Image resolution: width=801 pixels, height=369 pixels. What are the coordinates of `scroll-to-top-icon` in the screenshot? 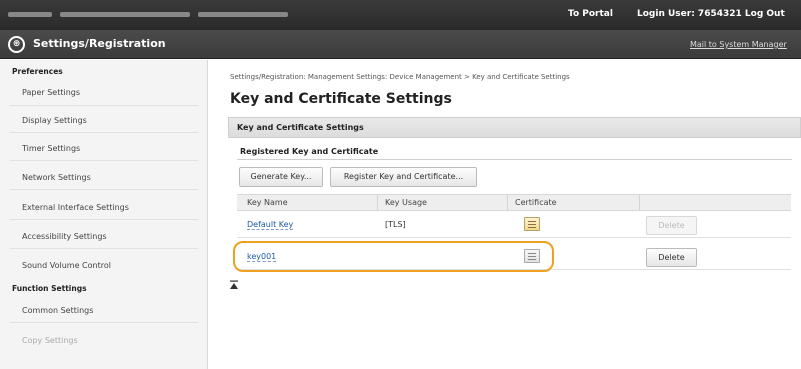 It's located at (234, 285).